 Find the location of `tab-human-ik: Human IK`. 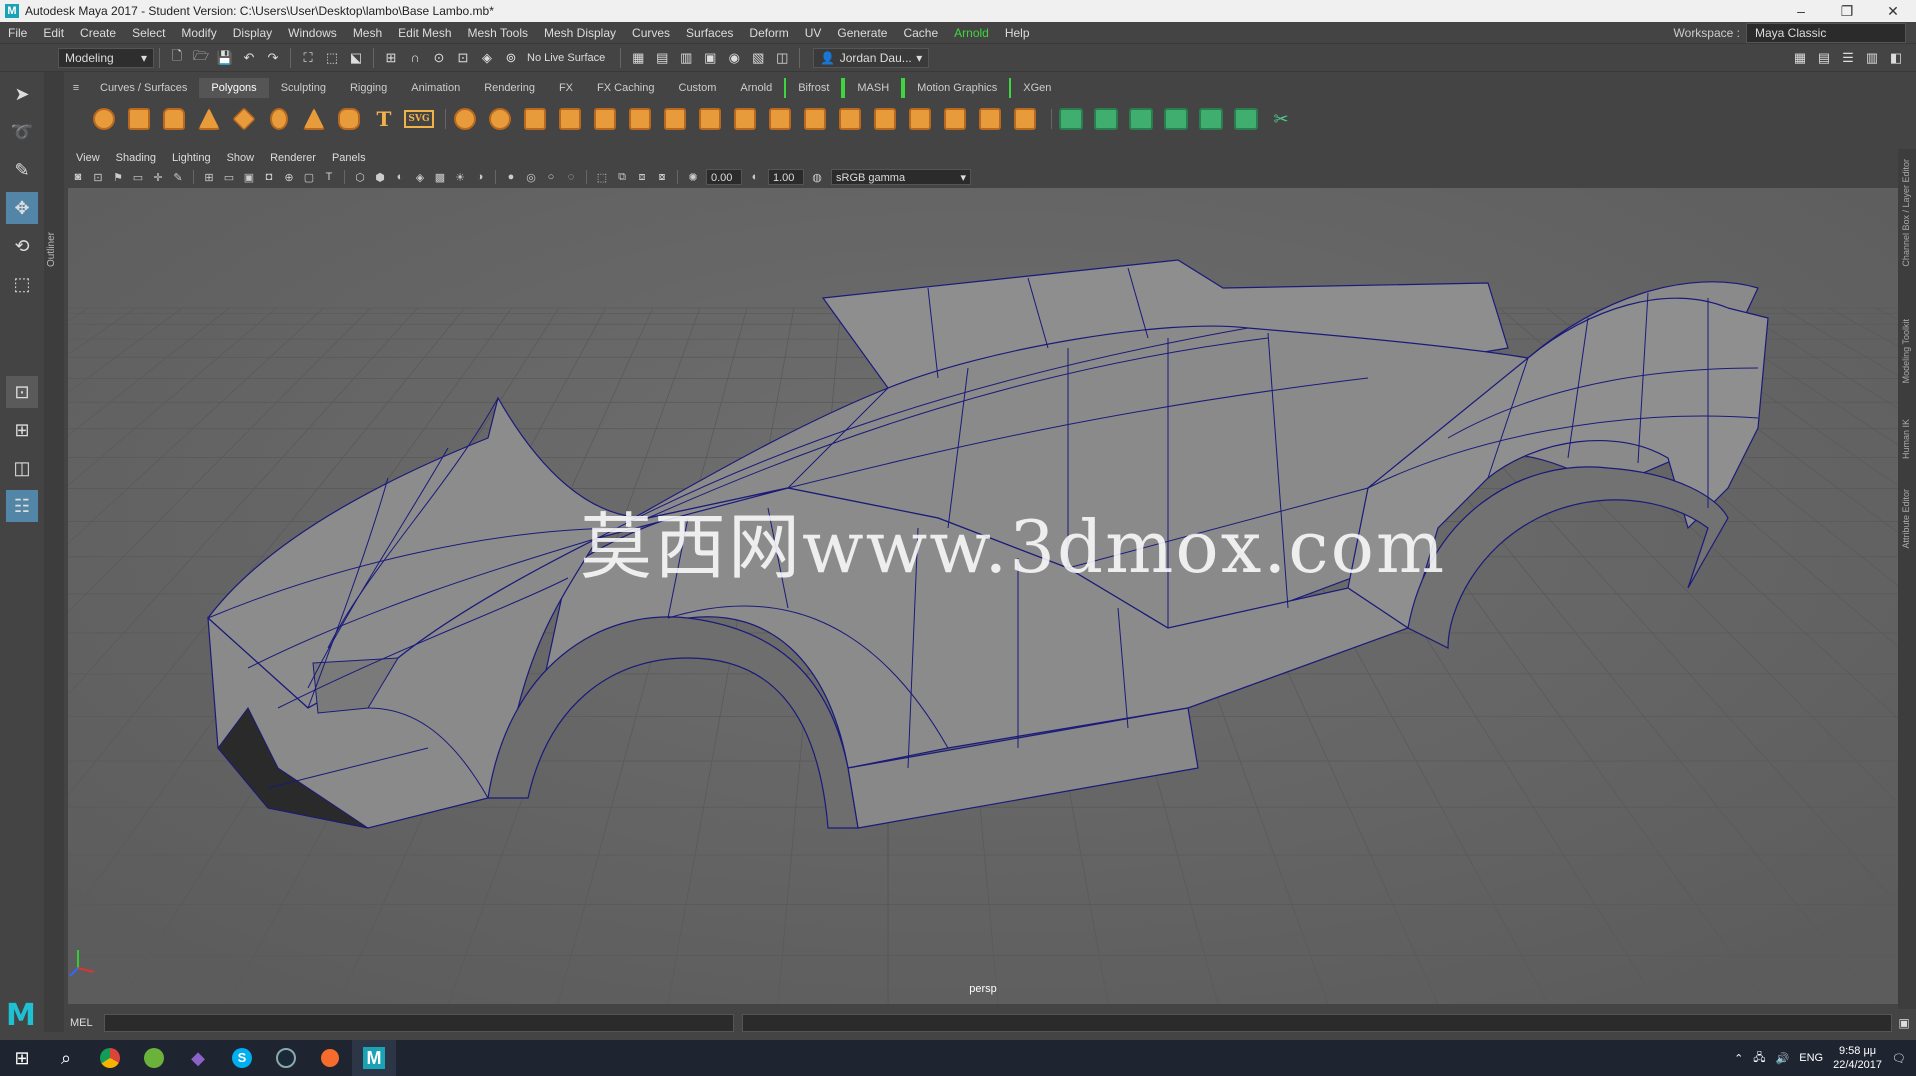

tab-human-ik: Human IK is located at coordinates (1906, 439).